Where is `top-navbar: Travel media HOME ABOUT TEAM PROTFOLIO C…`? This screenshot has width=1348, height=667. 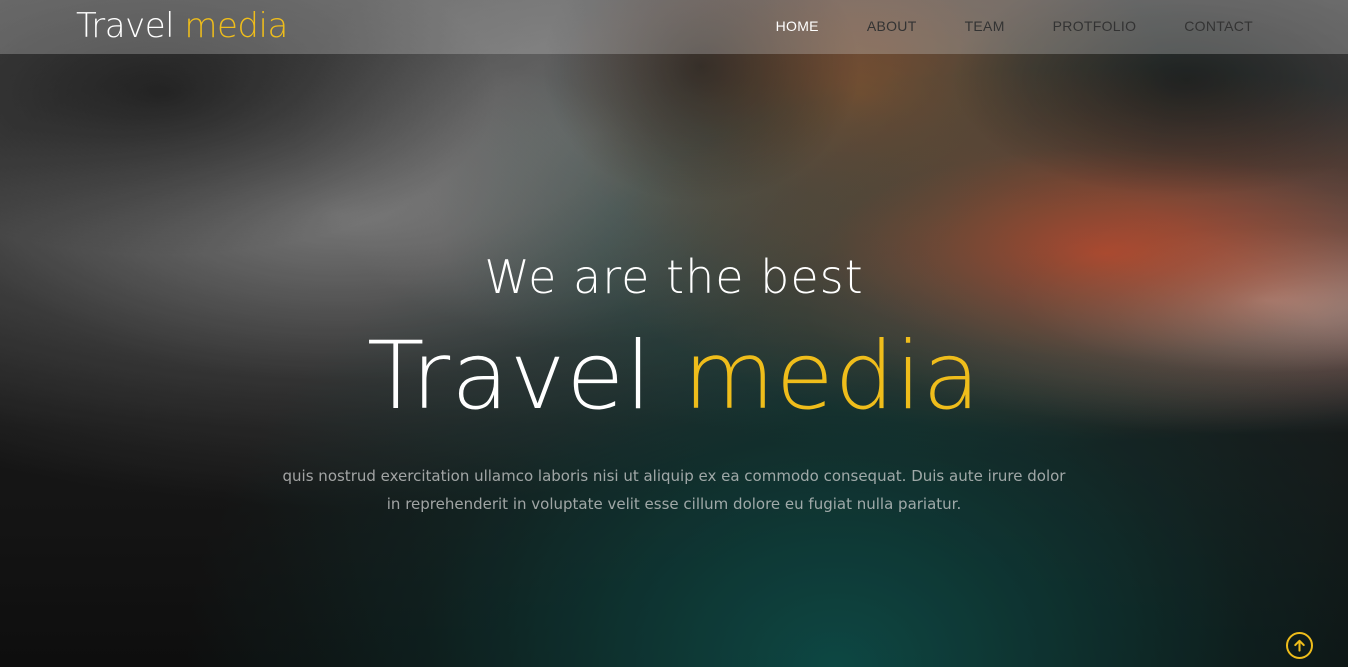
top-navbar: Travel media HOME ABOUT TEAM PROTFOLIO C… is located at coordinates (674, 27).